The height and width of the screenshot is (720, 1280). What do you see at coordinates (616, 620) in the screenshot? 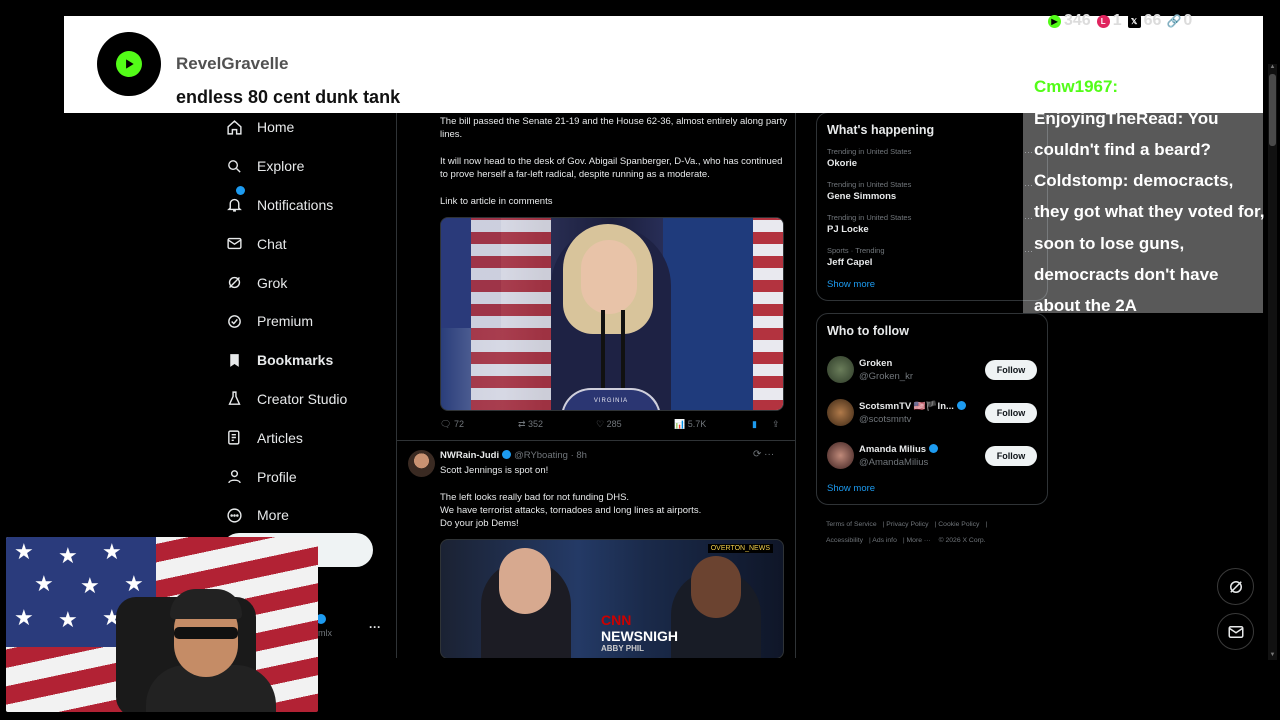
I see `news-brand: CNN` at bounding box center [616, 620].